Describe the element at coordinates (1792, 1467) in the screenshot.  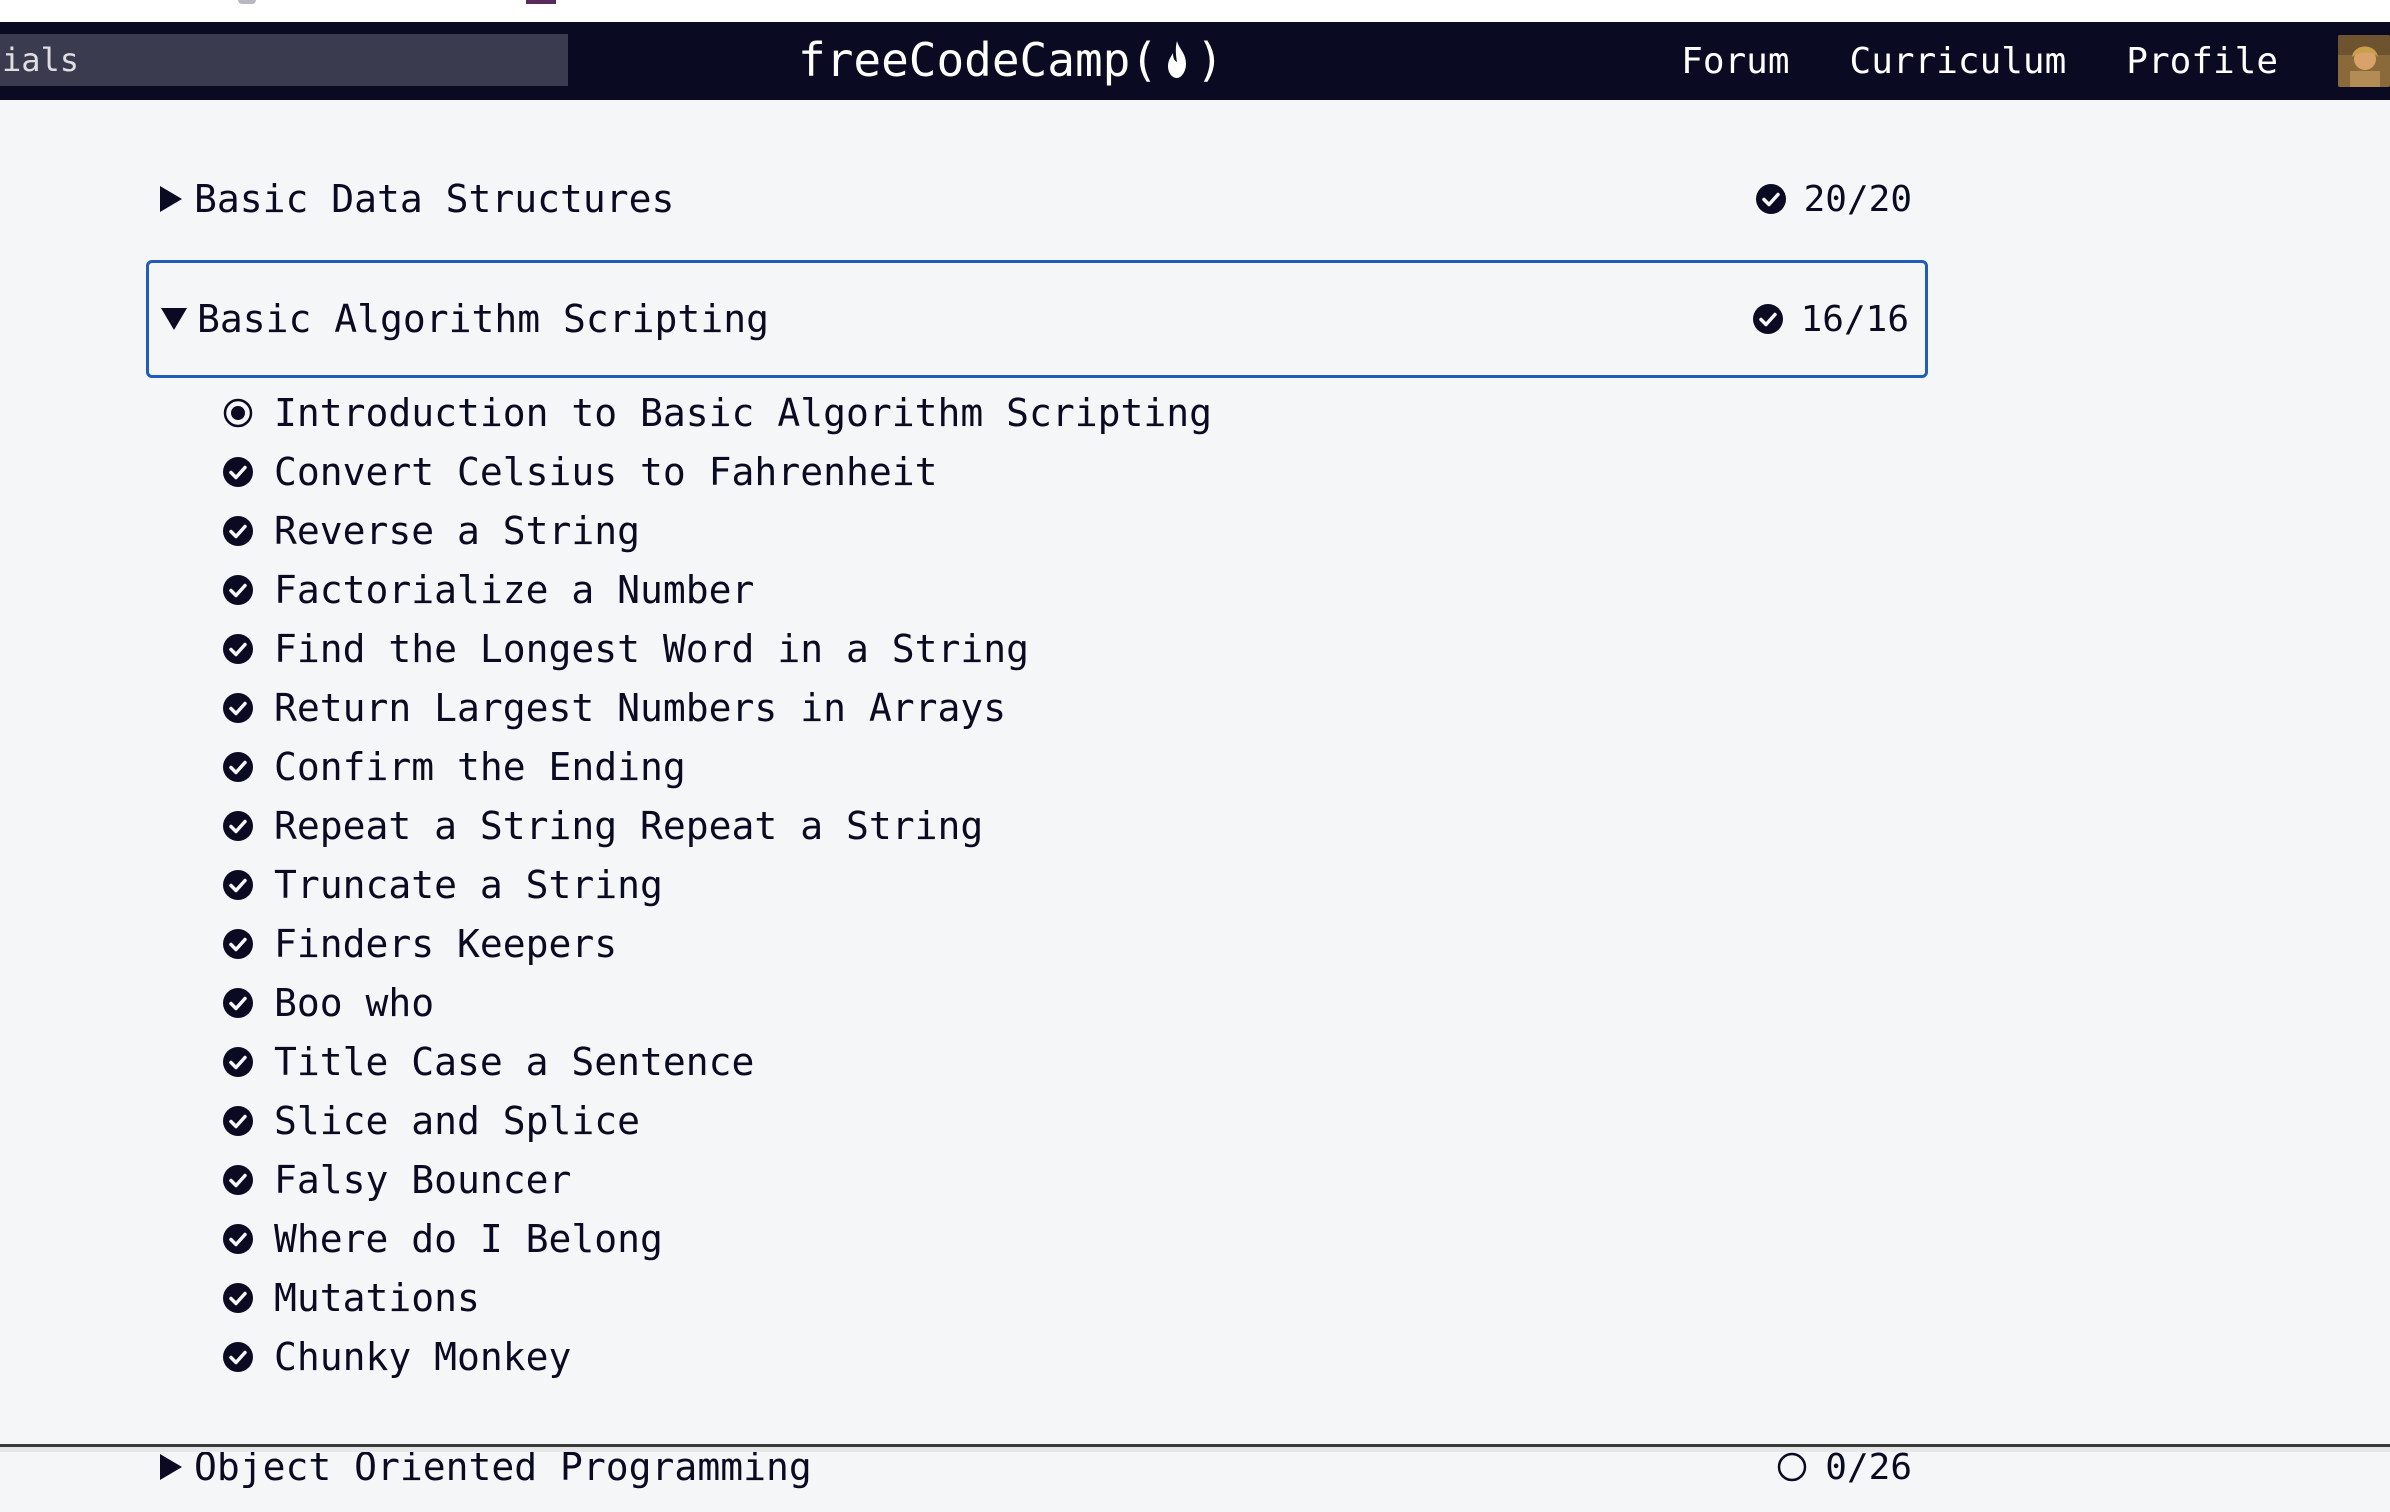
I see `empty-circle-icon` at that location.